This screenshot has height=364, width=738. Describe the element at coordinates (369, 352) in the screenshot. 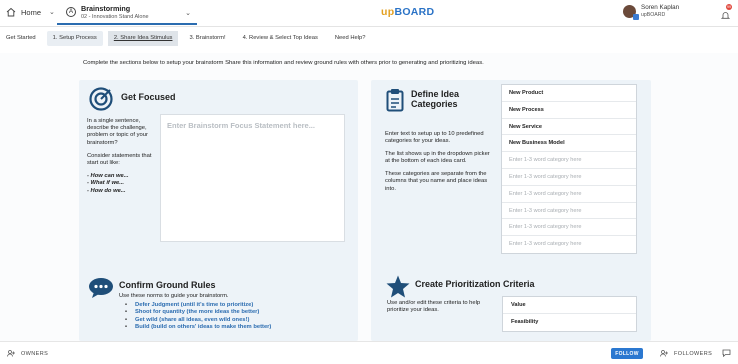

I see `bottom-bar: OWNERS FOLLOW FOLLOWERS` at that location.